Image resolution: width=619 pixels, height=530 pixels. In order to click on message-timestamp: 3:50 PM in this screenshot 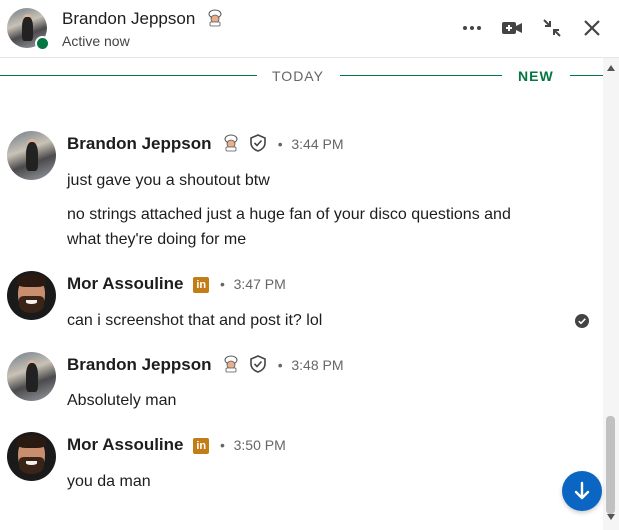, I will do `click(259, 445)`.